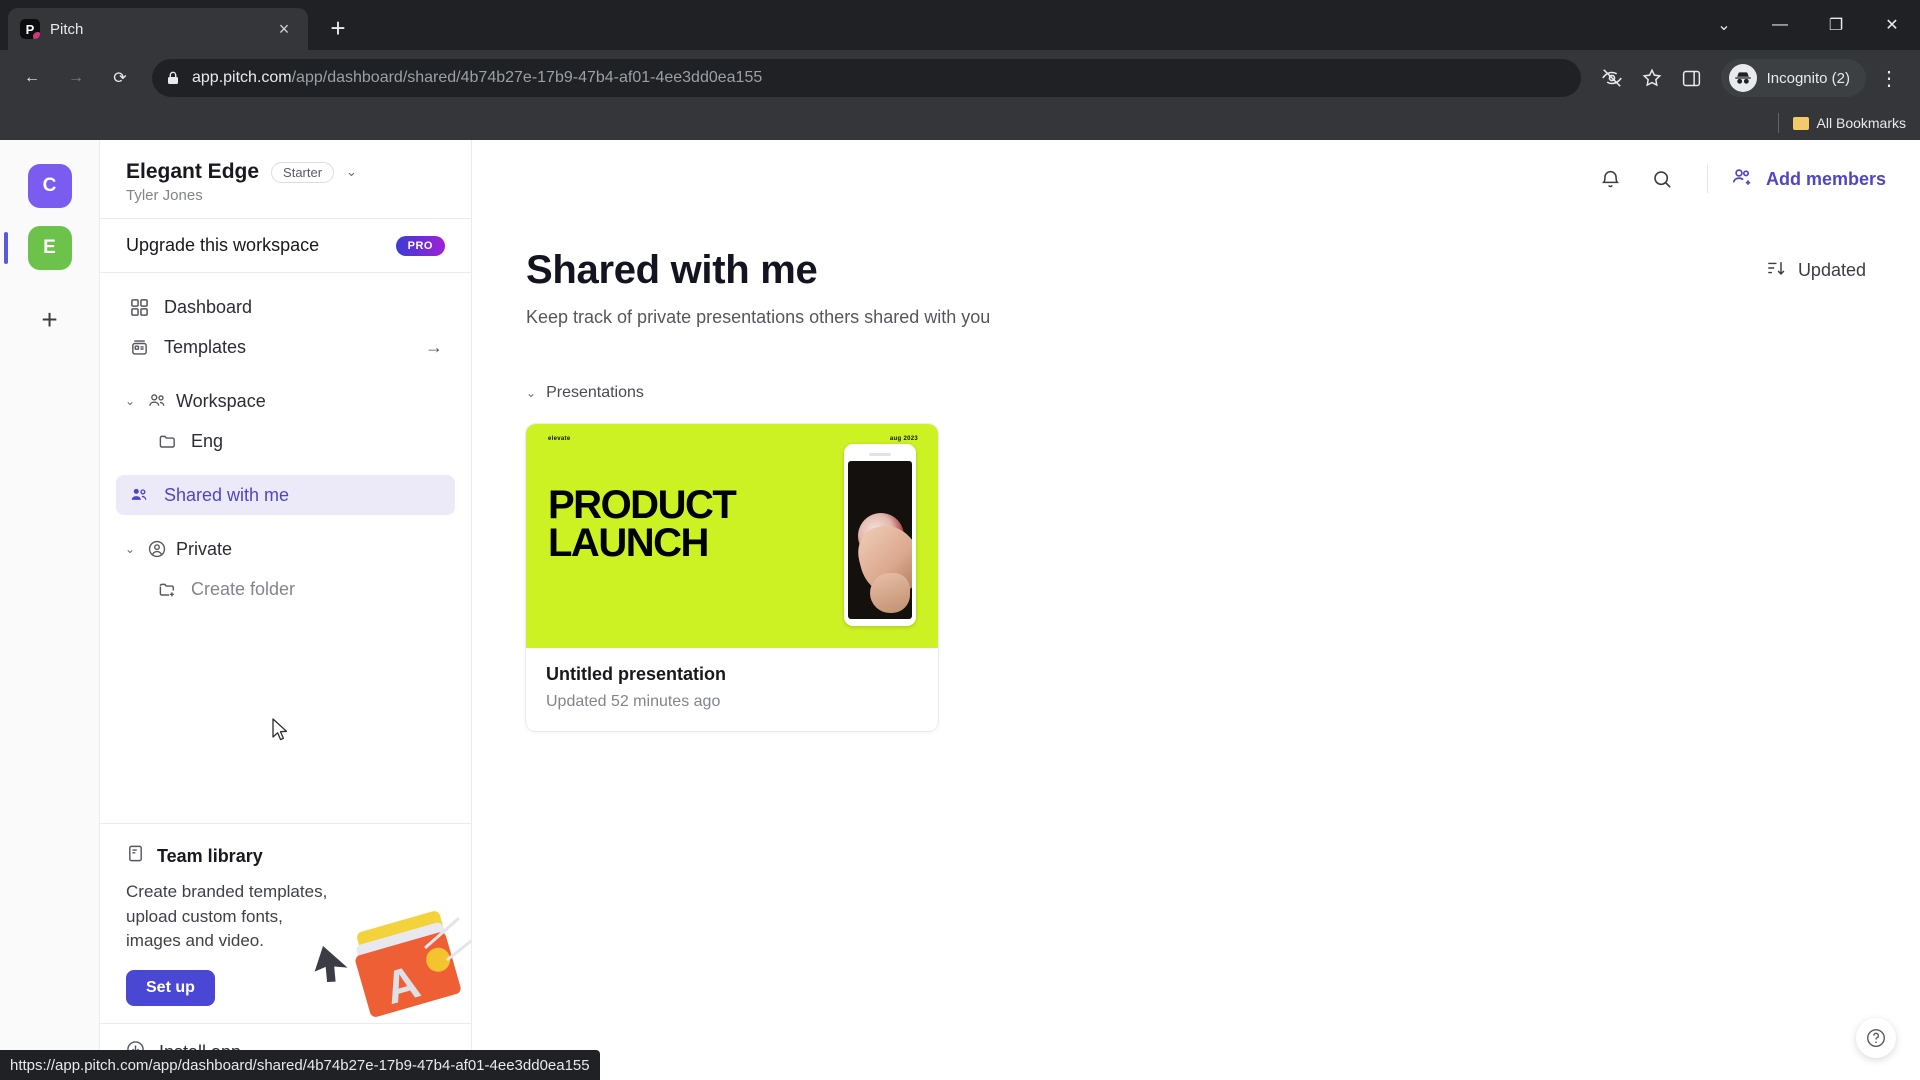 Image resolution: width=1920 pixels, height=1080 pixels. Describe the element at coordinates (595, 392) in the screenshot. I see `section-label: Presentations` at that location.